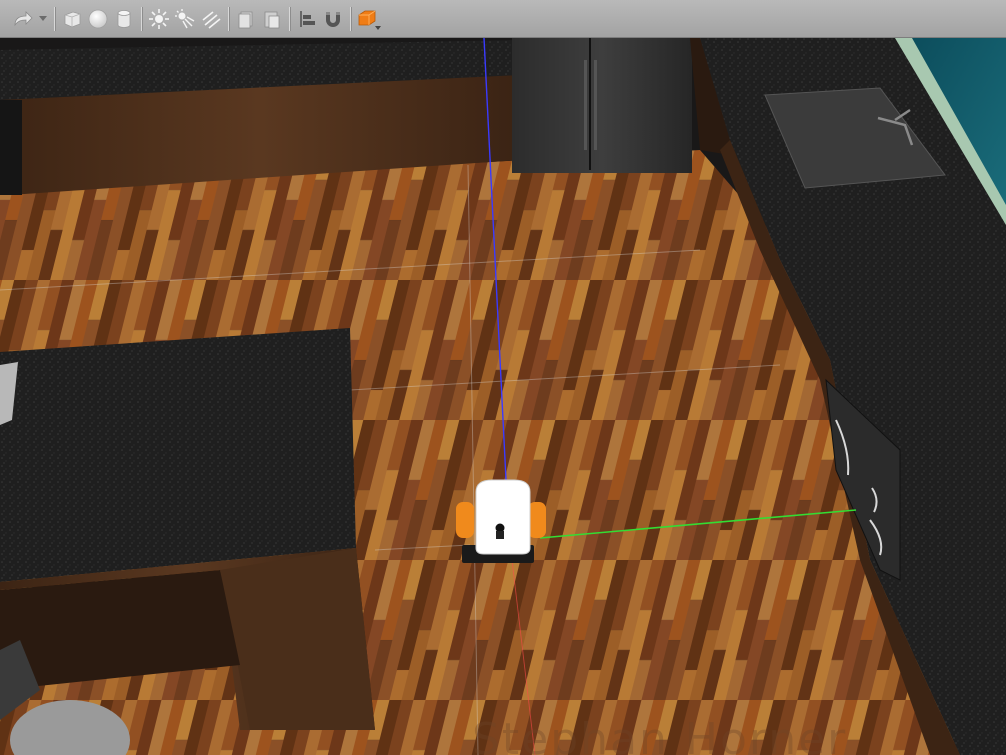  What do you see at coordinates (124, 19) in the screenshot?
I see `cylinder-shape-icon` at bounding box center [124, 19].